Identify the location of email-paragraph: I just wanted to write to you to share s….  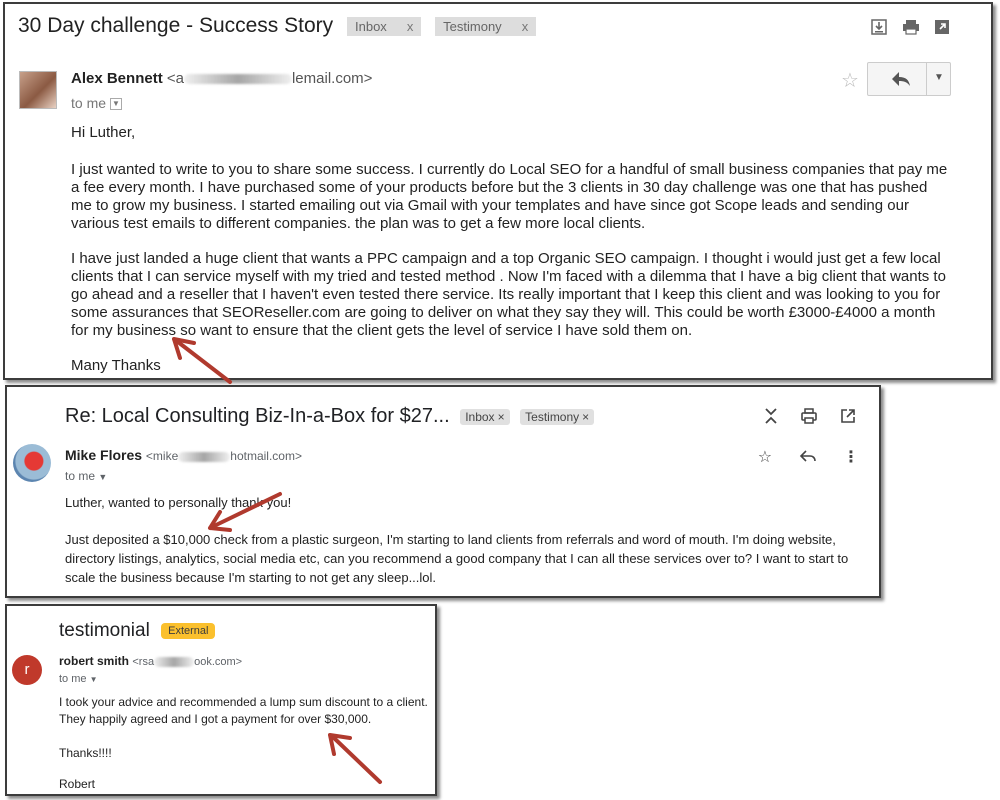
(509, 196).